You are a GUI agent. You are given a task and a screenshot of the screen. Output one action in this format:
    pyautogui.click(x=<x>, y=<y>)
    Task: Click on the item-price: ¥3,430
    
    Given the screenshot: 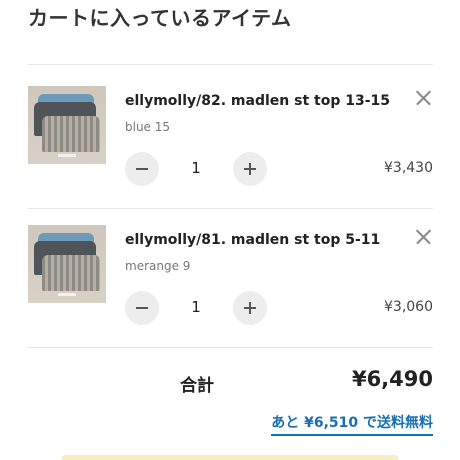 What is the action you would take?
    pyautogui.click(x=408, y=168)
    